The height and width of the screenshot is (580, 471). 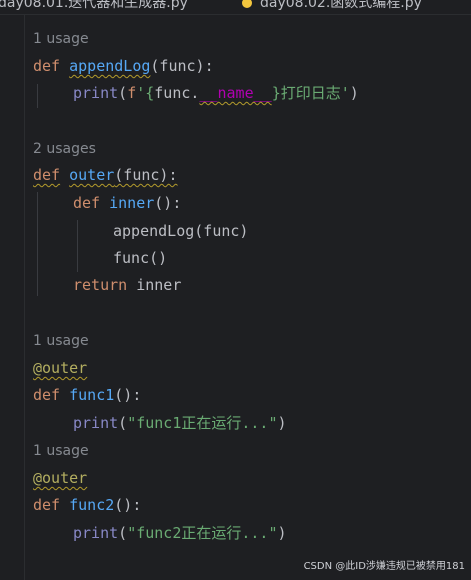 I want to click on code-text: func(), so click(x=140, y=258).